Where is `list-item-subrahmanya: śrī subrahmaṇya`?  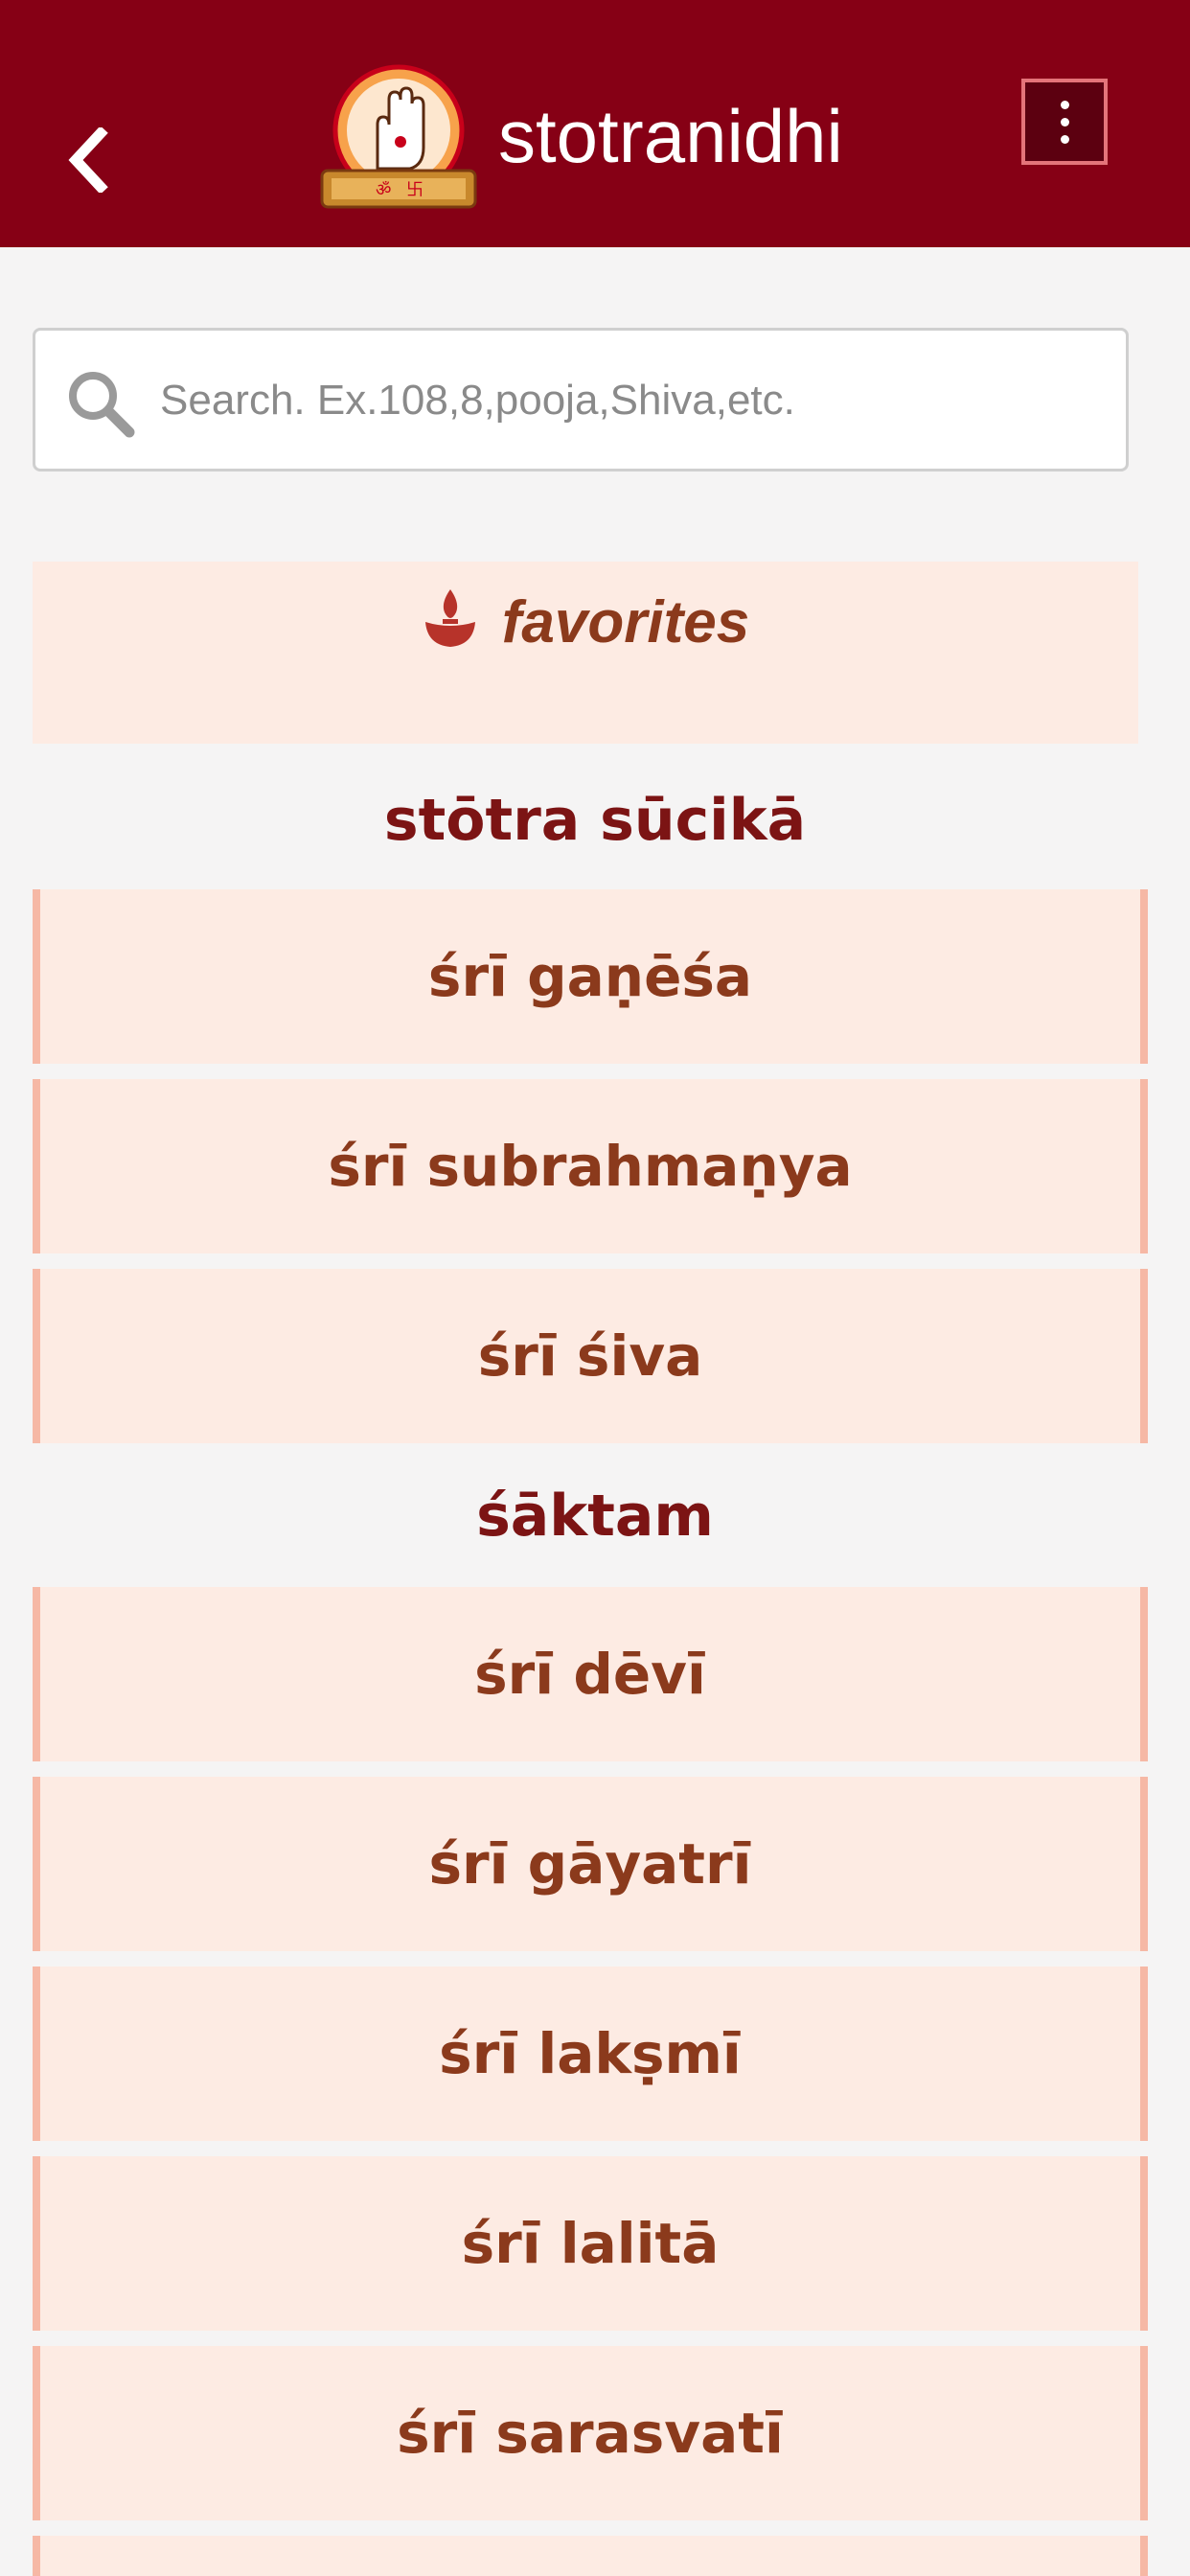
list-item-subrahmanya: śrī subrahmaṇya is located at coordinates (590, 1166).